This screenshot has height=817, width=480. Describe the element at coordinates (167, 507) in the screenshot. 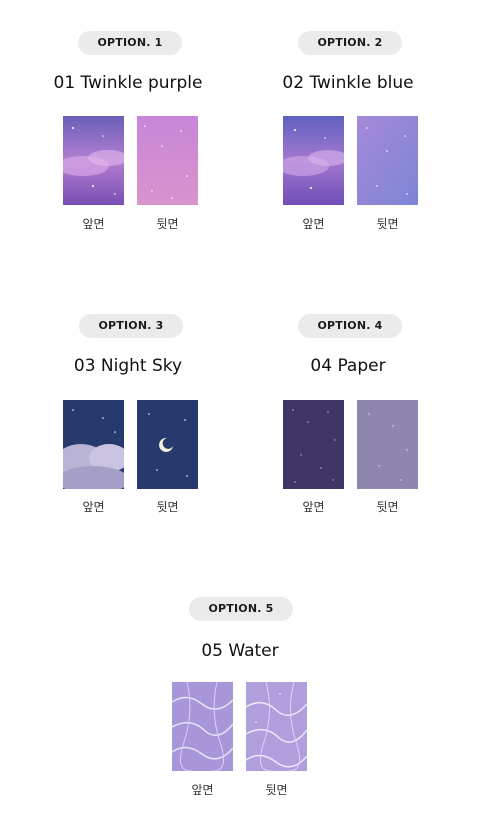

I see `option-3-back-label: 뒷면` at that location.